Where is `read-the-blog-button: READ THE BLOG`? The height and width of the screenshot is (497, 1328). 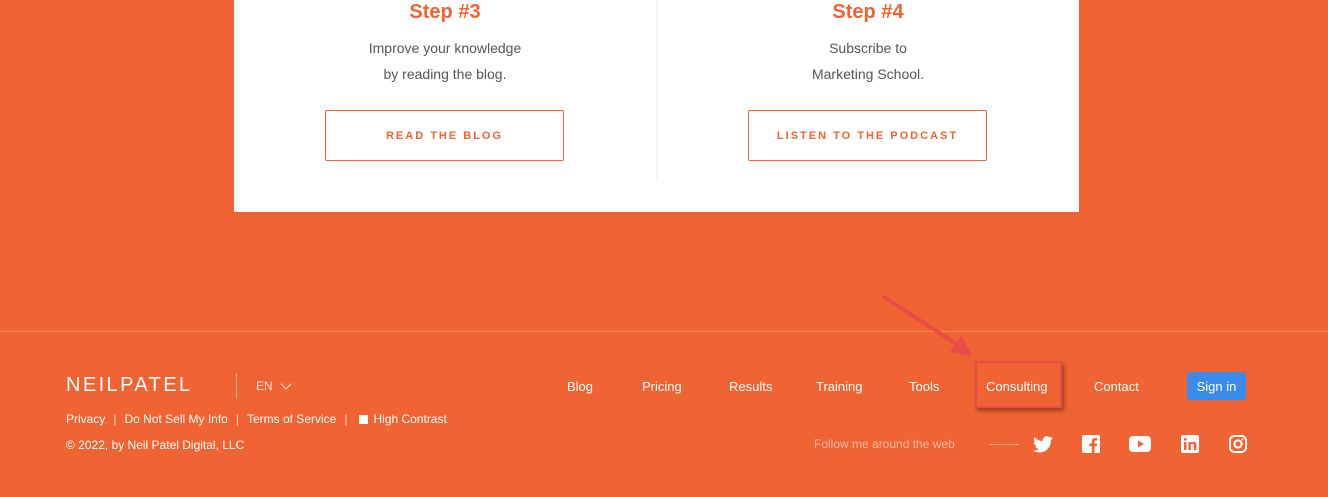
read-the-blog-button: READ THE BLOG is located at coordinates (444, 135).